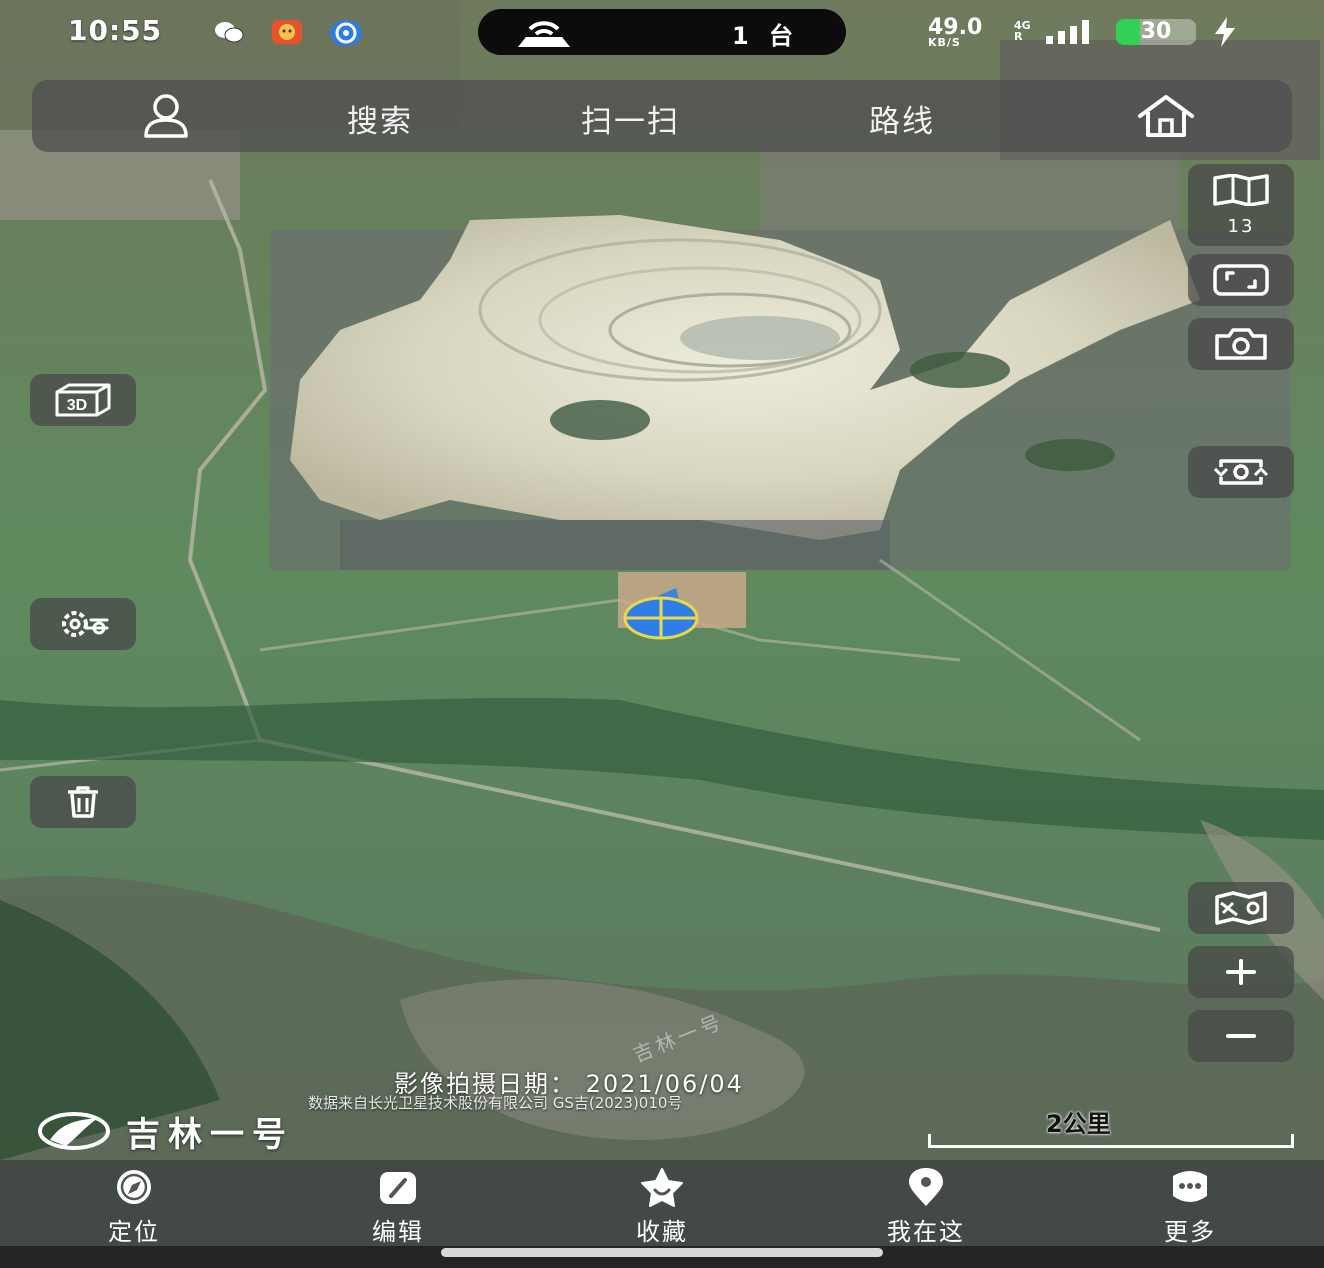  What do you see at coordinates (1241, 226) in the screenshot?
I see `zoom-level-label: 13` at bounding box center [1241, 226].